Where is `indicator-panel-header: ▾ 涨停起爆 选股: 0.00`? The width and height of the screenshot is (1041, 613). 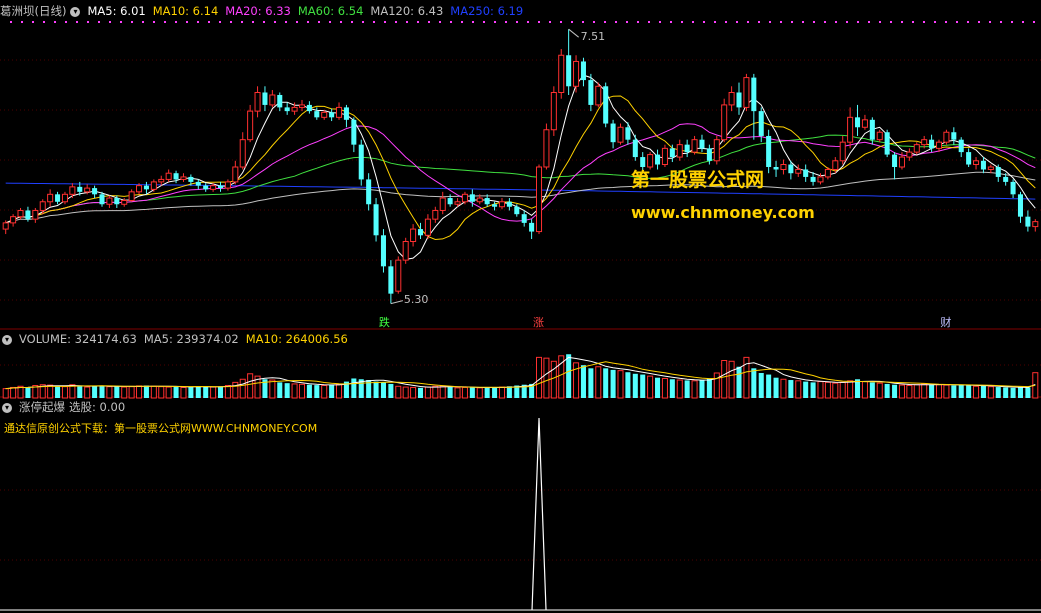 indicator-panel-header: ▾ 涨停起爆 选股: 0.00 is located at coordinates (66, 407).